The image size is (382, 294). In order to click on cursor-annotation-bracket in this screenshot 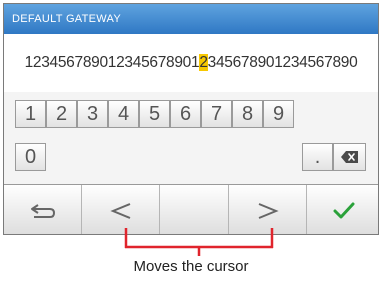, I will do `click(199, 242)`.